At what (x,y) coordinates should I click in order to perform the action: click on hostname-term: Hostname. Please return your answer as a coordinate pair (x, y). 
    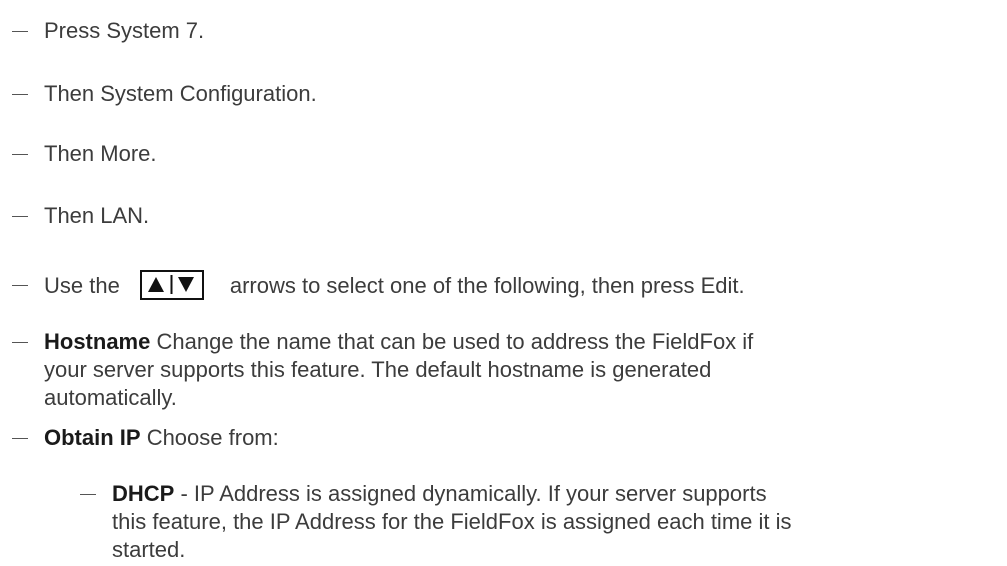
    Looking at the image, I should click on (97, 341).